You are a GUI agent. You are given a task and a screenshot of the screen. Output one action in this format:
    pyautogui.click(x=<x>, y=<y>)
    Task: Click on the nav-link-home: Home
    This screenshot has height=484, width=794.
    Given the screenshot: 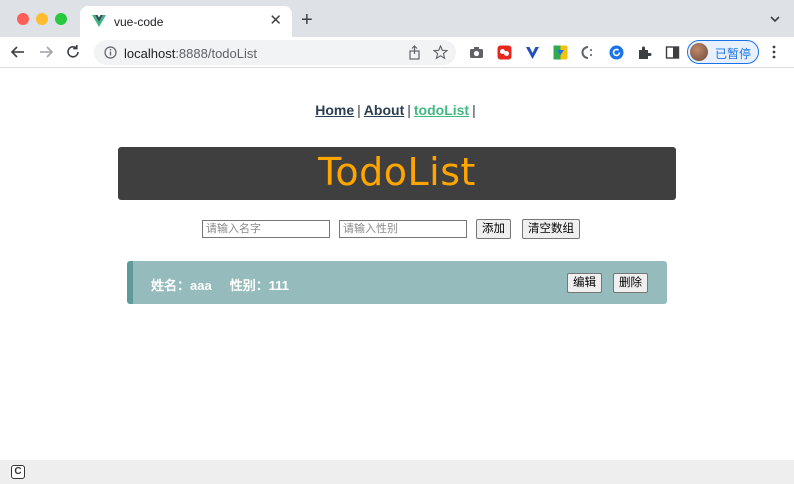 What is the action you would take?
    pyautogui.click(x=334, y=110)
    